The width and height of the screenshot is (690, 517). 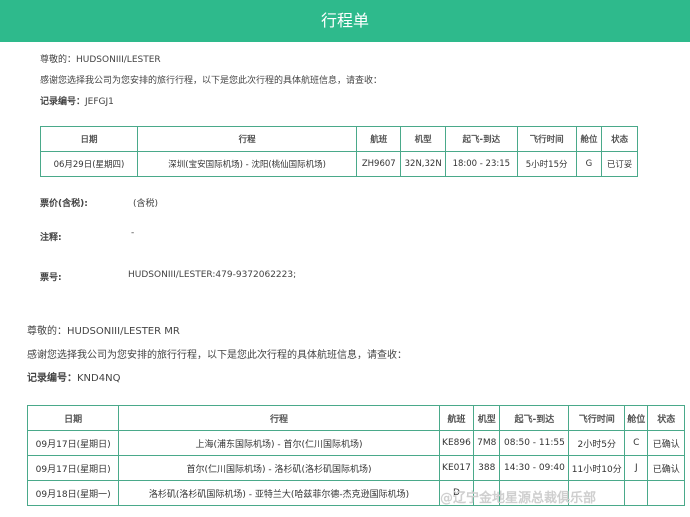 What do you see at coordinates (51, 238) in the screenshot?
I see `note-label: 注释:` at bounding box center [51, 238].